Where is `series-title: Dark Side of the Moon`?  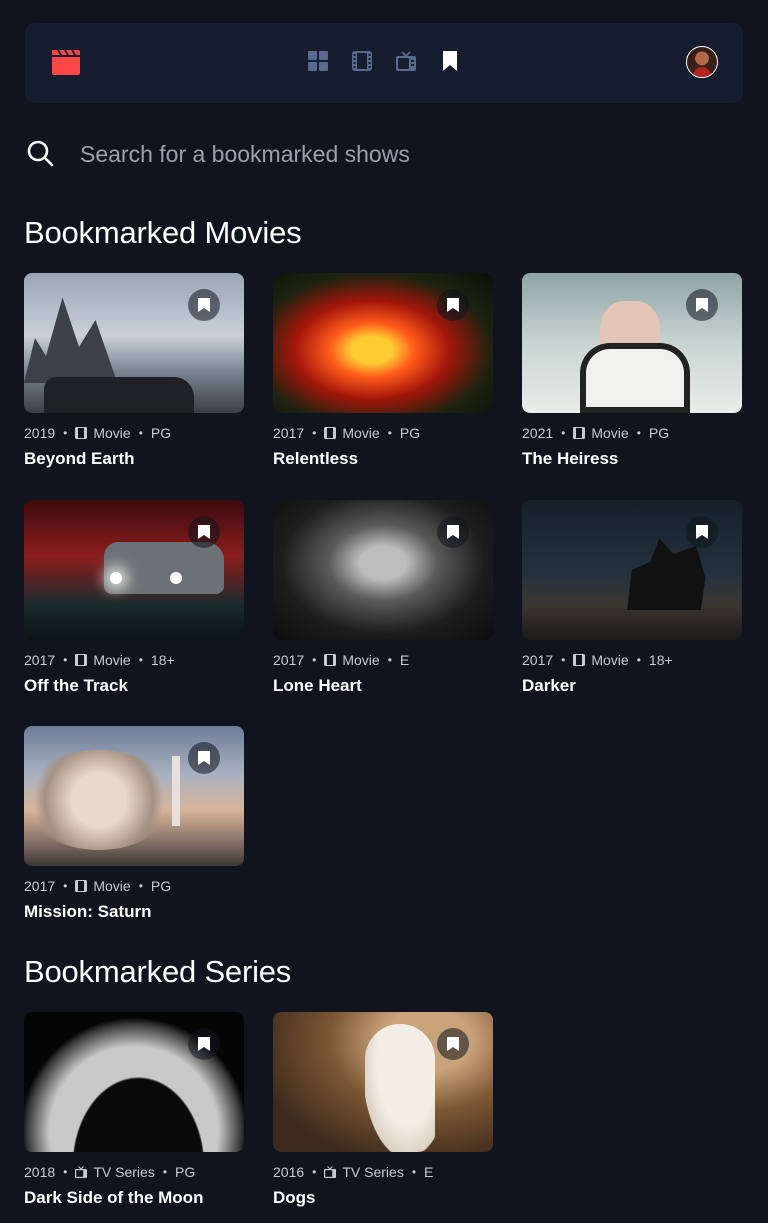 series-title: Dark Side of the Moon is located at coordinates (134, 1198).